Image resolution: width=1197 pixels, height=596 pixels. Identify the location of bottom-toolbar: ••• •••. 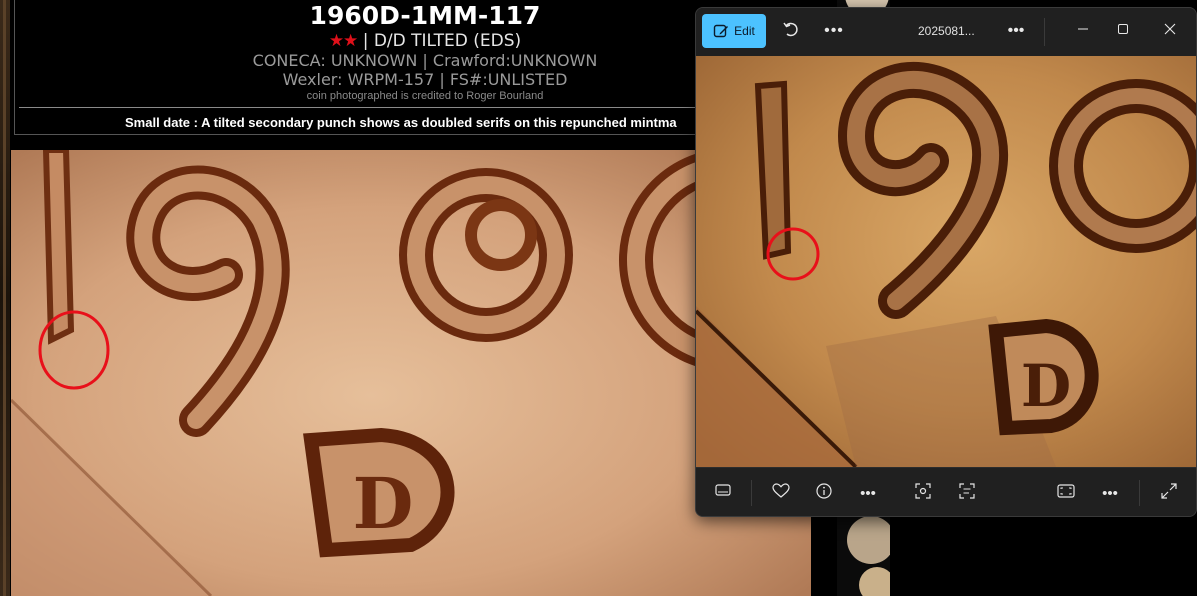
(946, 491).